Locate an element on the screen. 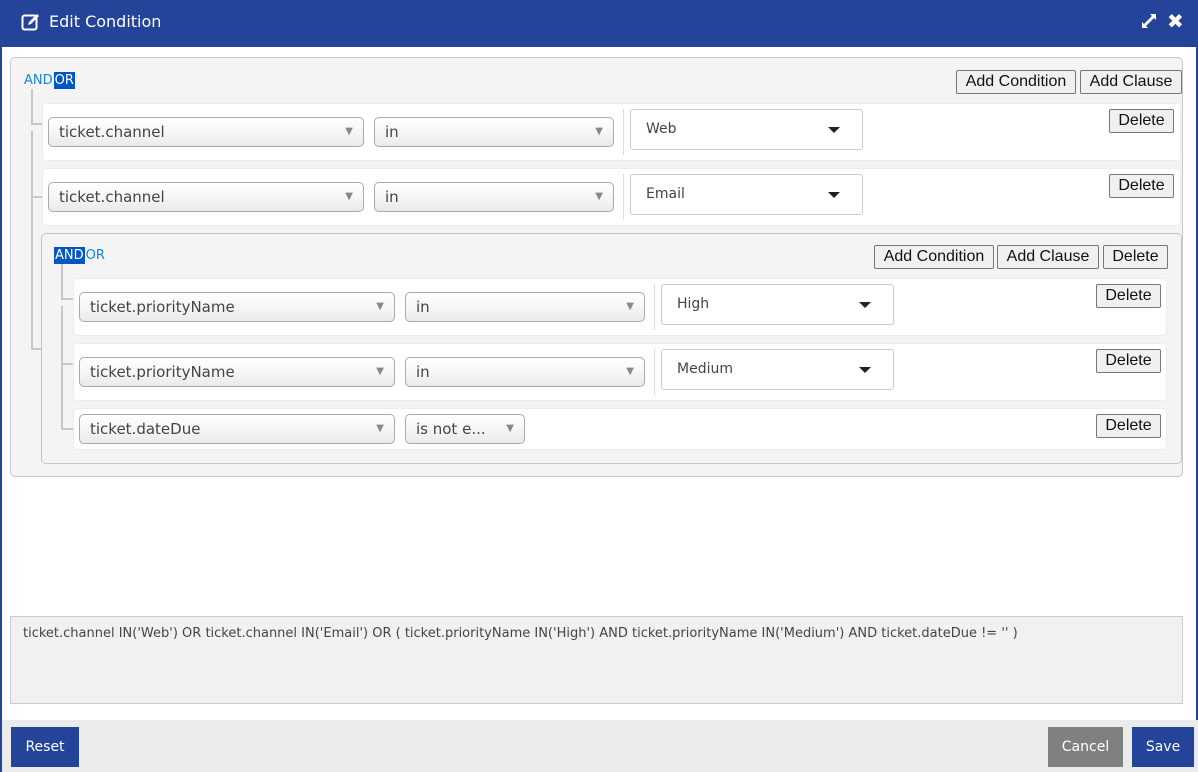  value-select-value: Web is located at coordinates (661, 129).